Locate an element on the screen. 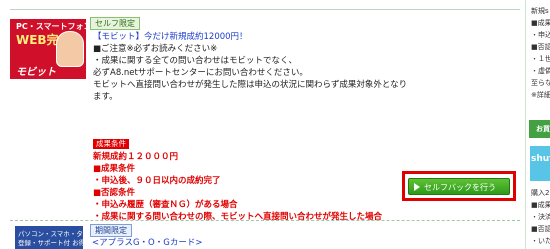 The width and height of the screenshot is (550, 249). notice-heading: ■ご注意※必ずお読みください※ is located at coordinates (155, 49).